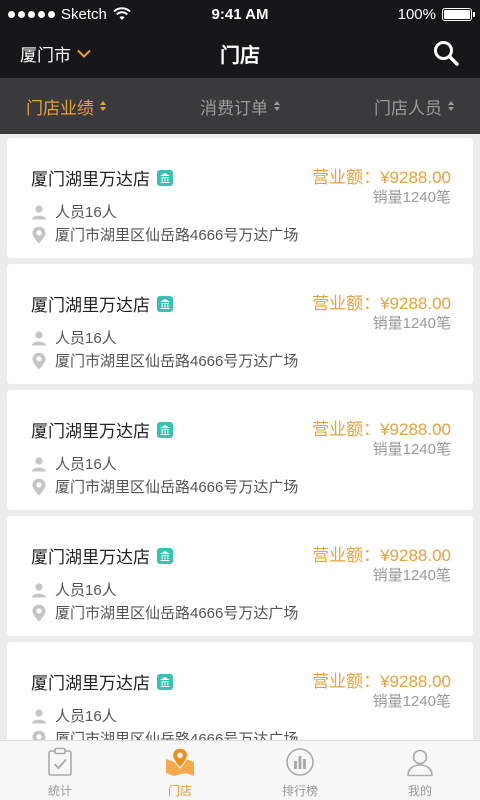 The width and height of the screenshot is (480, 800). What do you see at coordinates (416, 14) in the screenshot?
I see `battery-percent: 100%` at bounding box center [416, 14].